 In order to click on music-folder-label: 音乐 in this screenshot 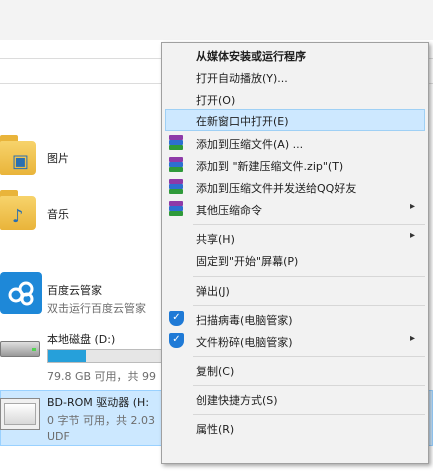, I will do `click(58, 214)`.